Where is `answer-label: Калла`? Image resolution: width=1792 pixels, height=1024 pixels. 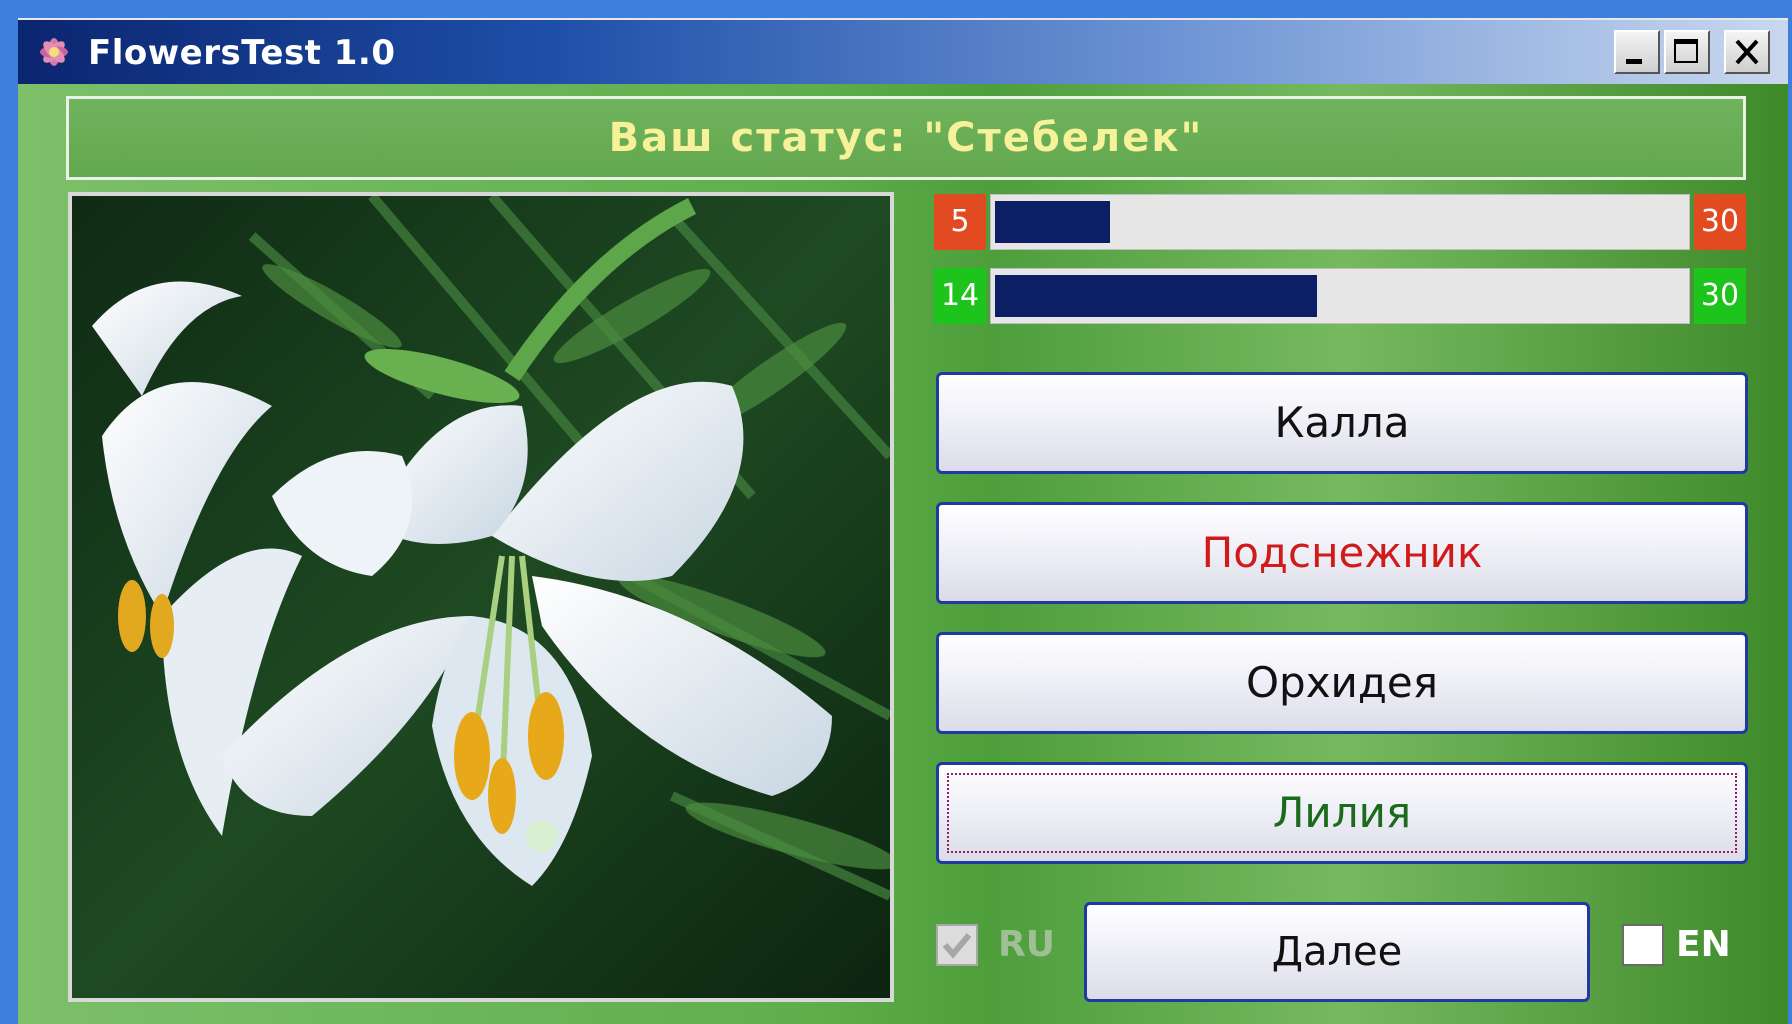 answer-label: Калла is located at coordinates (1342, 422).